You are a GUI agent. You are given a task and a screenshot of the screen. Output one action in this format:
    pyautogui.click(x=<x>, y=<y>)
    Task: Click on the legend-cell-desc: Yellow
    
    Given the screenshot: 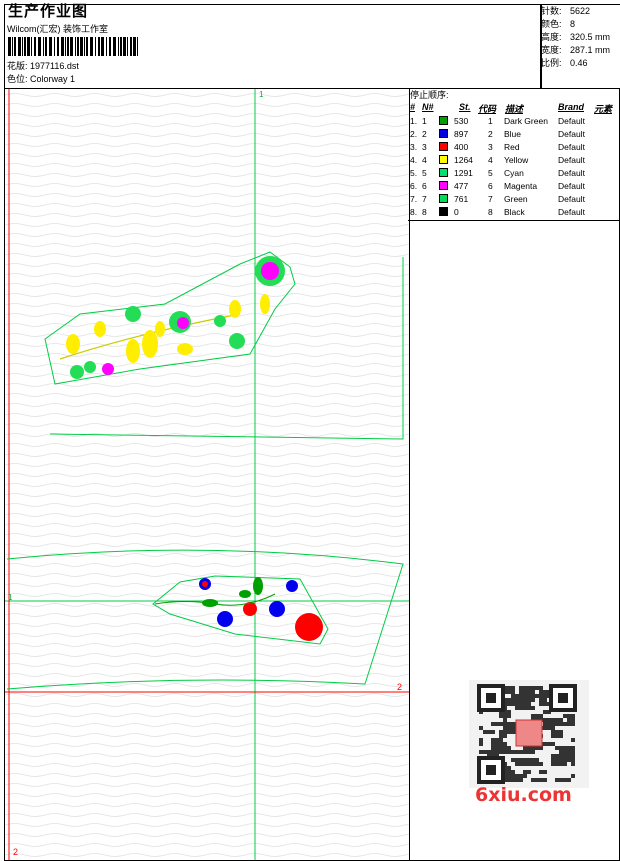 What is the action you would take?
    pyautogui.click(x=516, y=160)
    